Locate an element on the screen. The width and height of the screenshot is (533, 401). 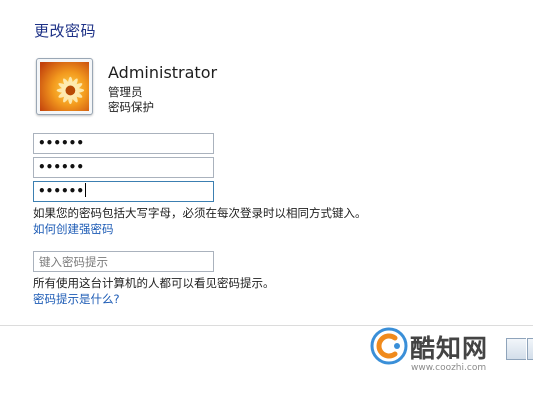
case-sensitivity-note: 如果您的密码包括大写字母，必须在每次登录时以相同方式键入。 is located at coordinates (200, 213).